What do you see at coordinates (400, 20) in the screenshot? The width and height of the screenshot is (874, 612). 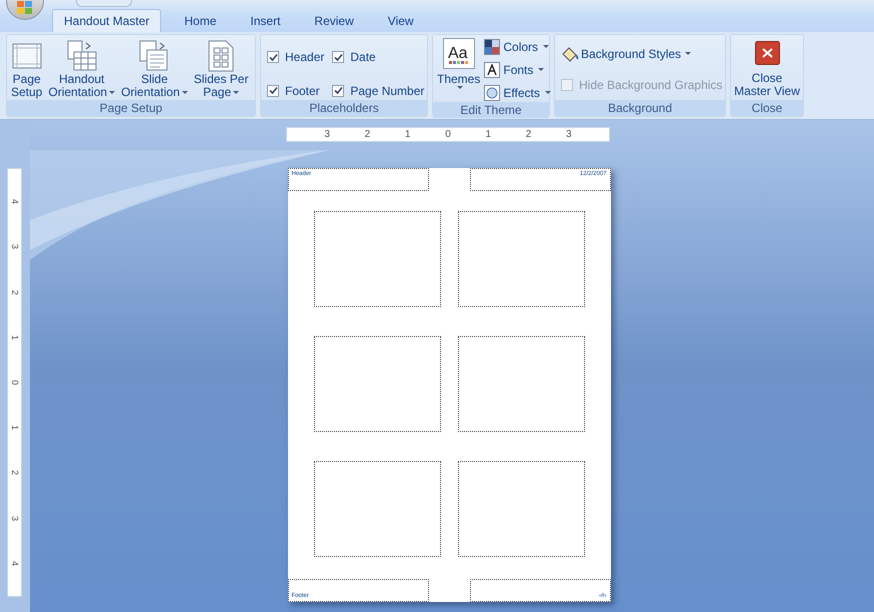 I see `ribbon-tab: View` at bounding box center [400, 20].